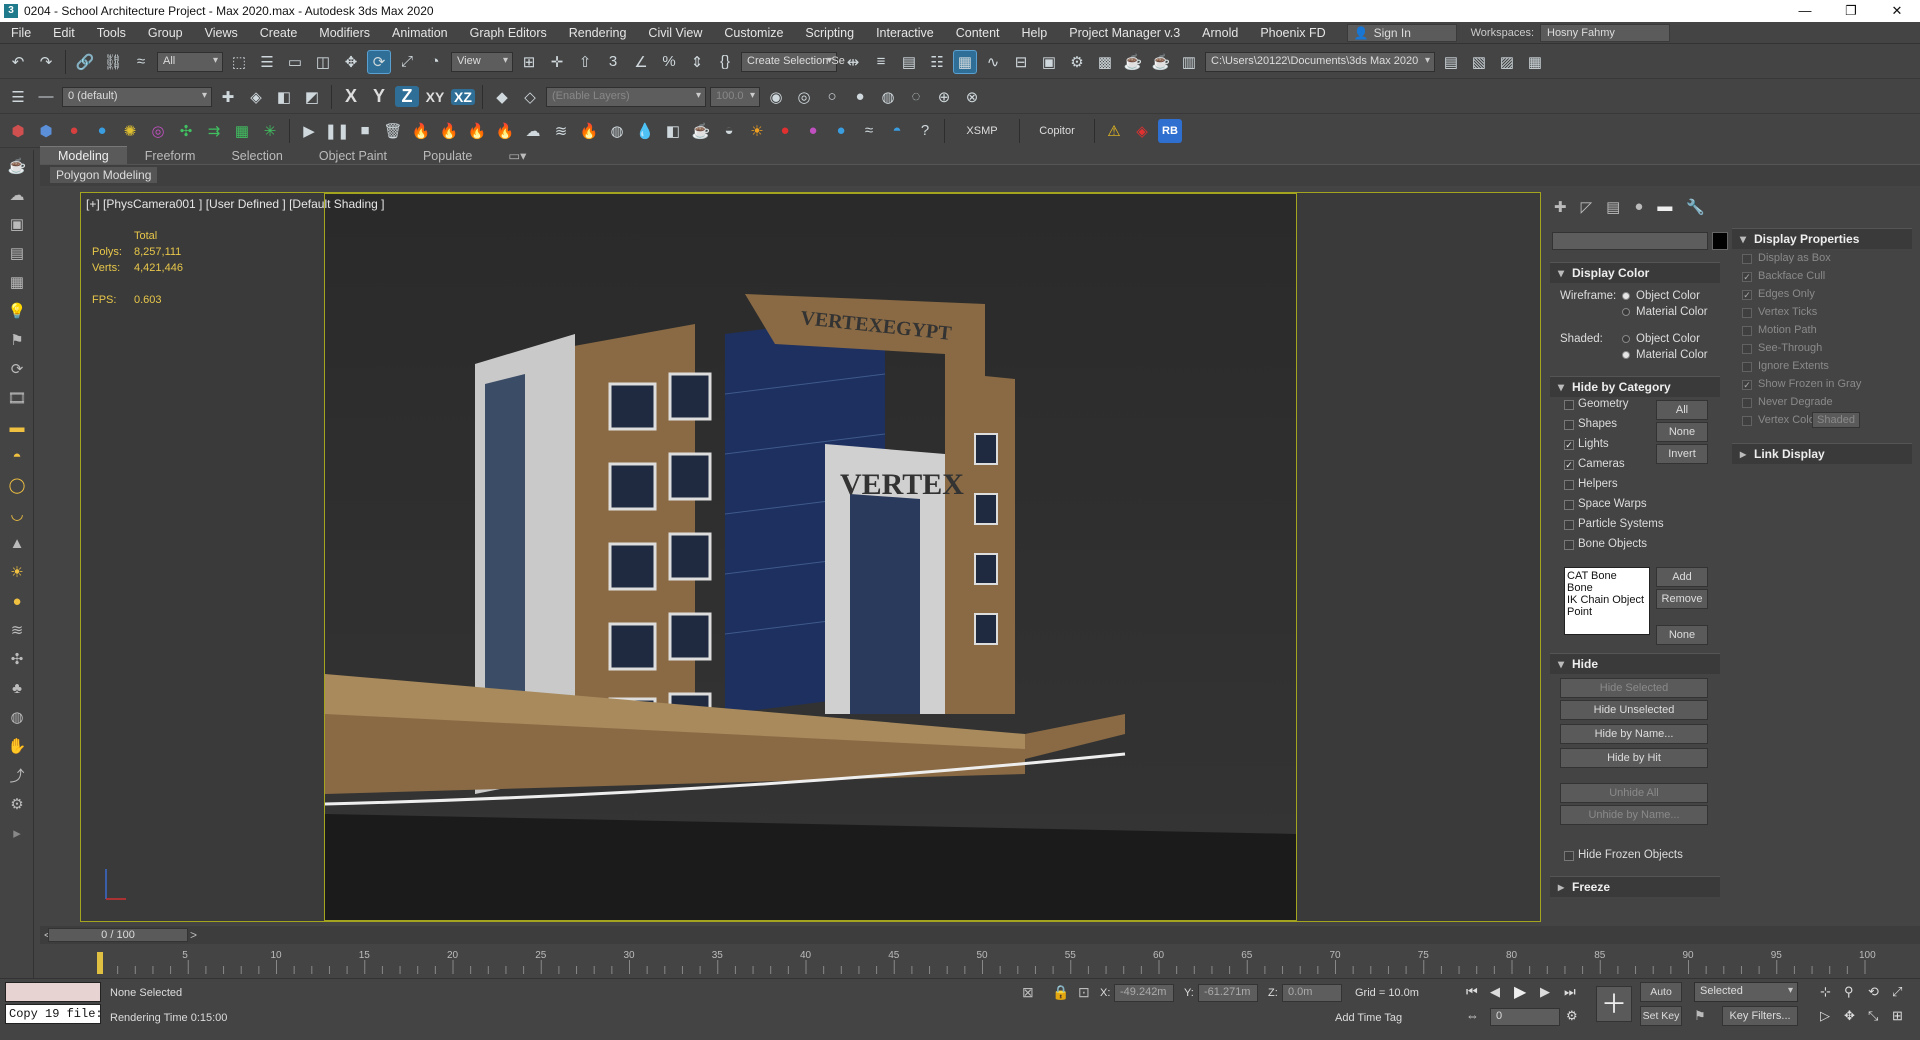  What do you see at coordinates (502, 97) in the screenshot?
I see `state-set-icon: ◆` at bounding box center [502, 97].